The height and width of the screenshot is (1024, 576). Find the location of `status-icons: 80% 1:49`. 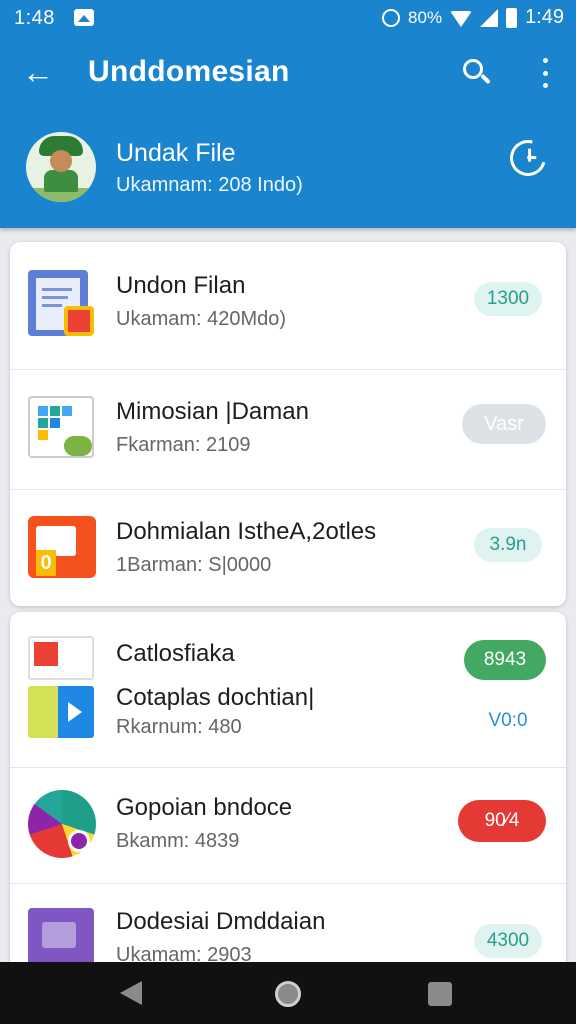

status-icons: 80% 1:49 is located at coordinates (473, 17).